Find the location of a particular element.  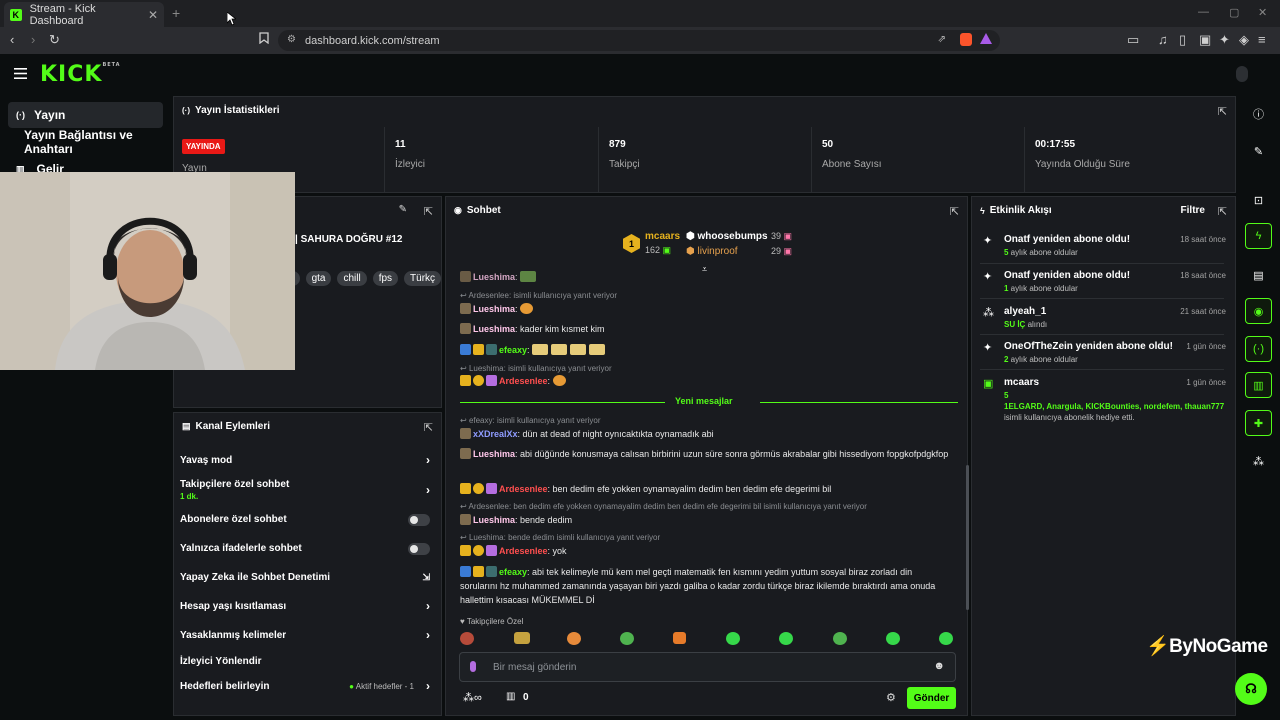

chat-settings-icon: ⚙ is located at coordinates (891, 697).